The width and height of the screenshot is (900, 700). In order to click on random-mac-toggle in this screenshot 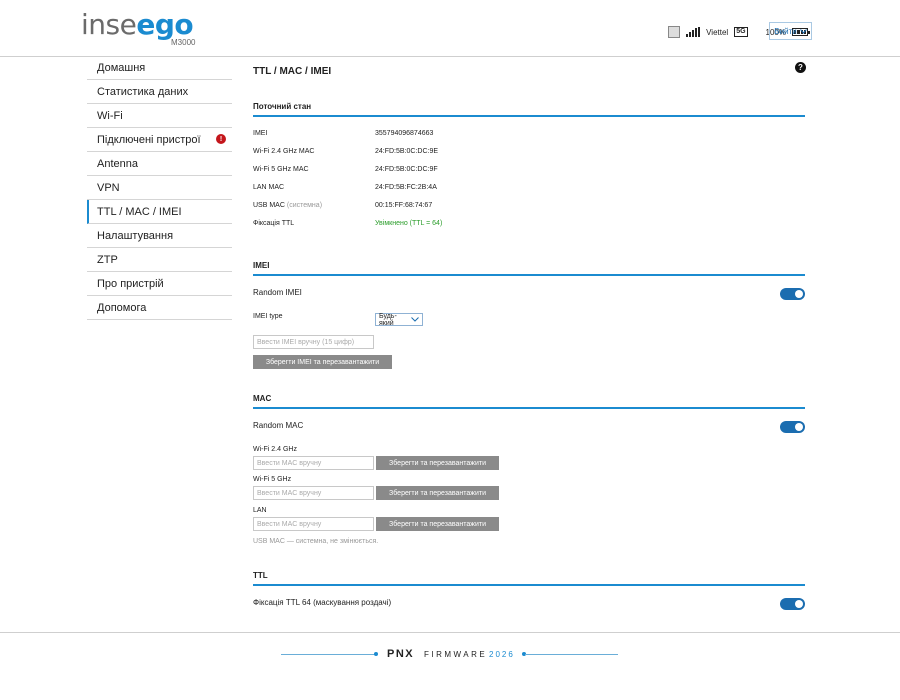, I will do `click(792, 427)`.